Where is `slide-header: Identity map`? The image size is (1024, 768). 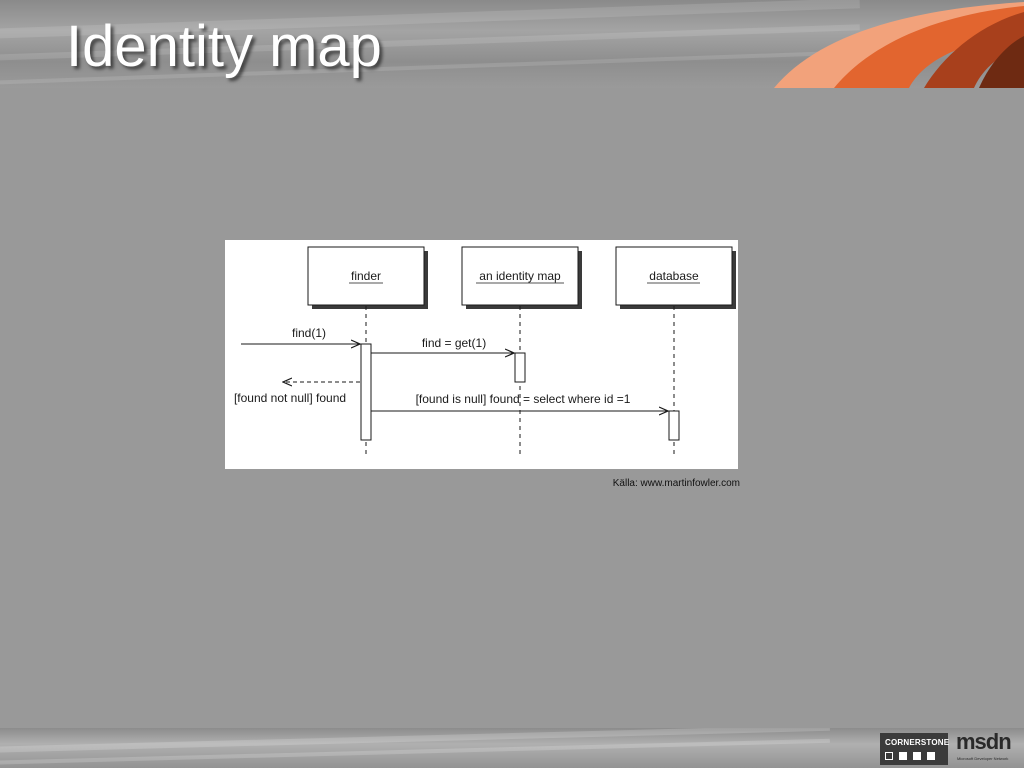
slide-header: Identity map is located at coordinates (512, 44).